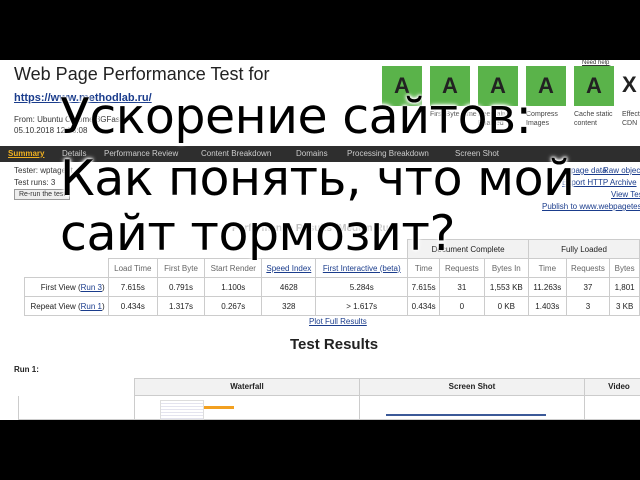  I want to click on waterfall-header: Waterfall, so click(247, 387).